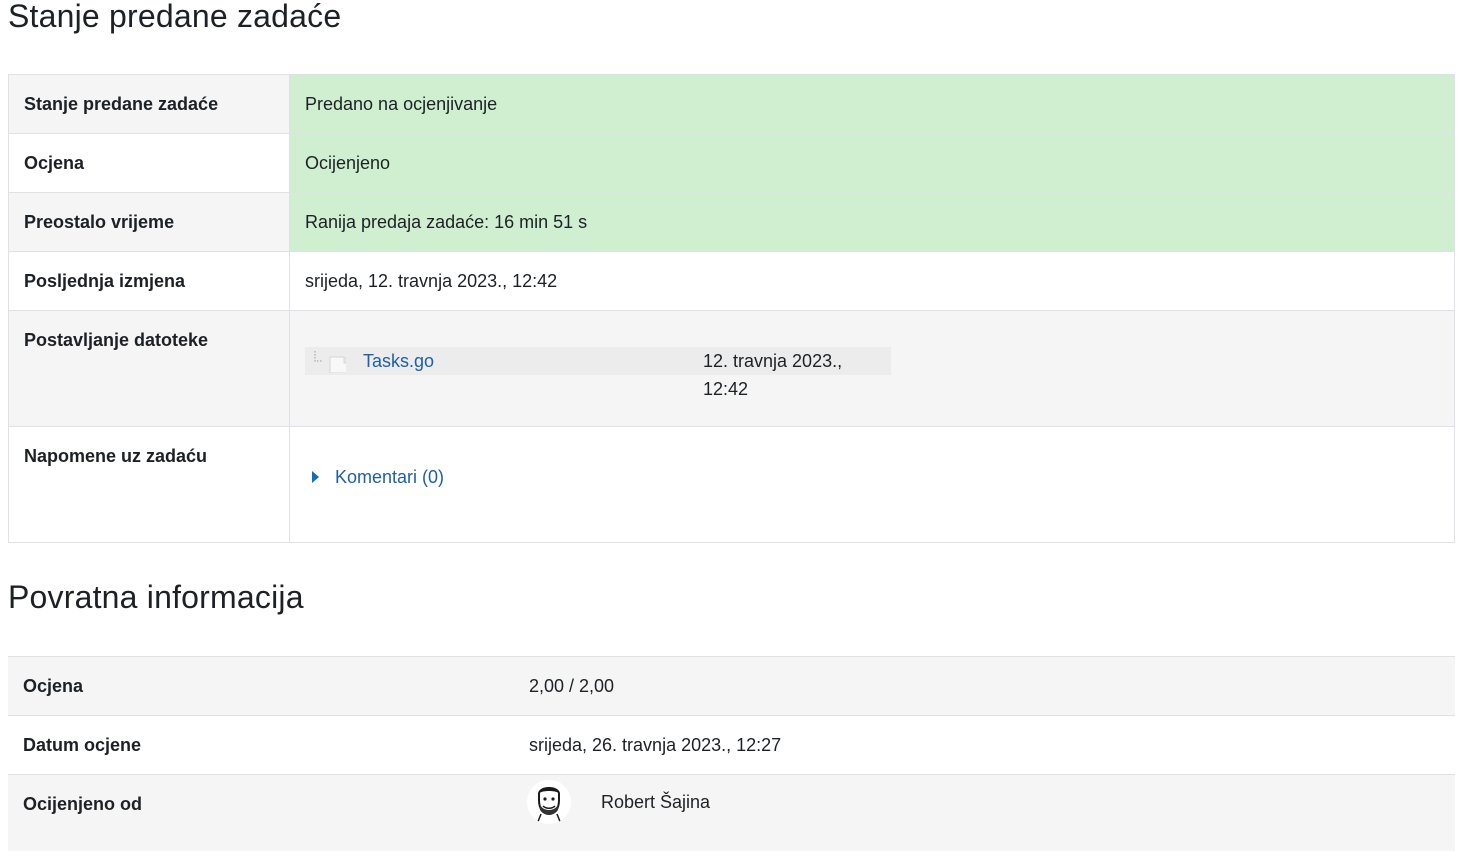  Describe the element at coordinates (872, 222) in the screenshot. I see `time-remaining-value: Ranija predaja zadaće: 16 min 51 s` at that location.